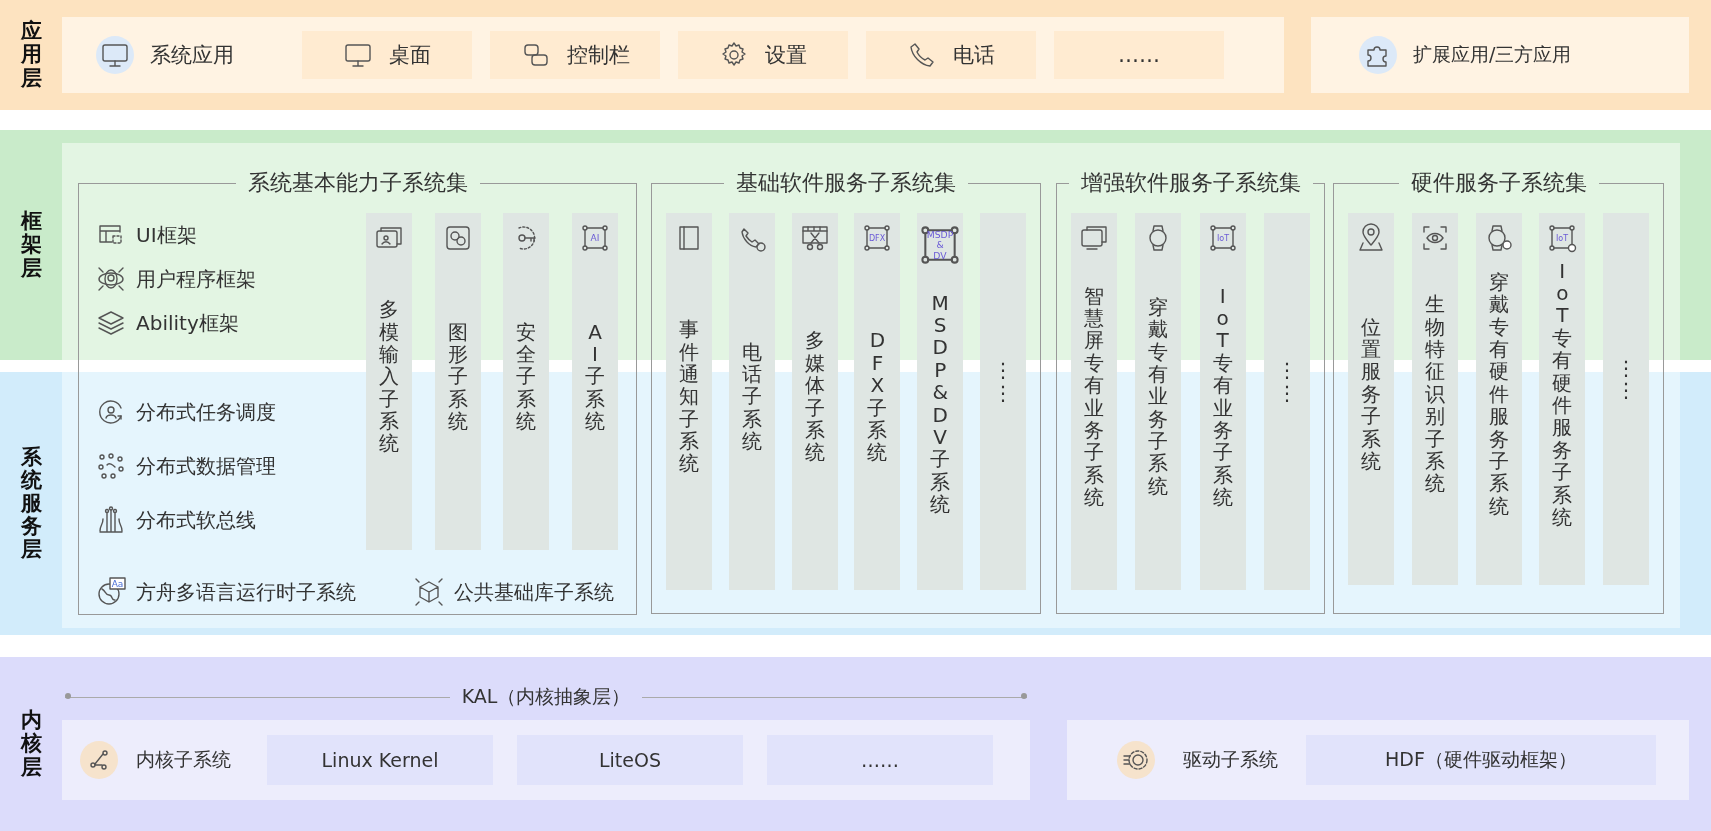 The image size is (1711, 831). I want to click on subsystem-set-title: 系统基本能力子系统集, so click(357, 183).